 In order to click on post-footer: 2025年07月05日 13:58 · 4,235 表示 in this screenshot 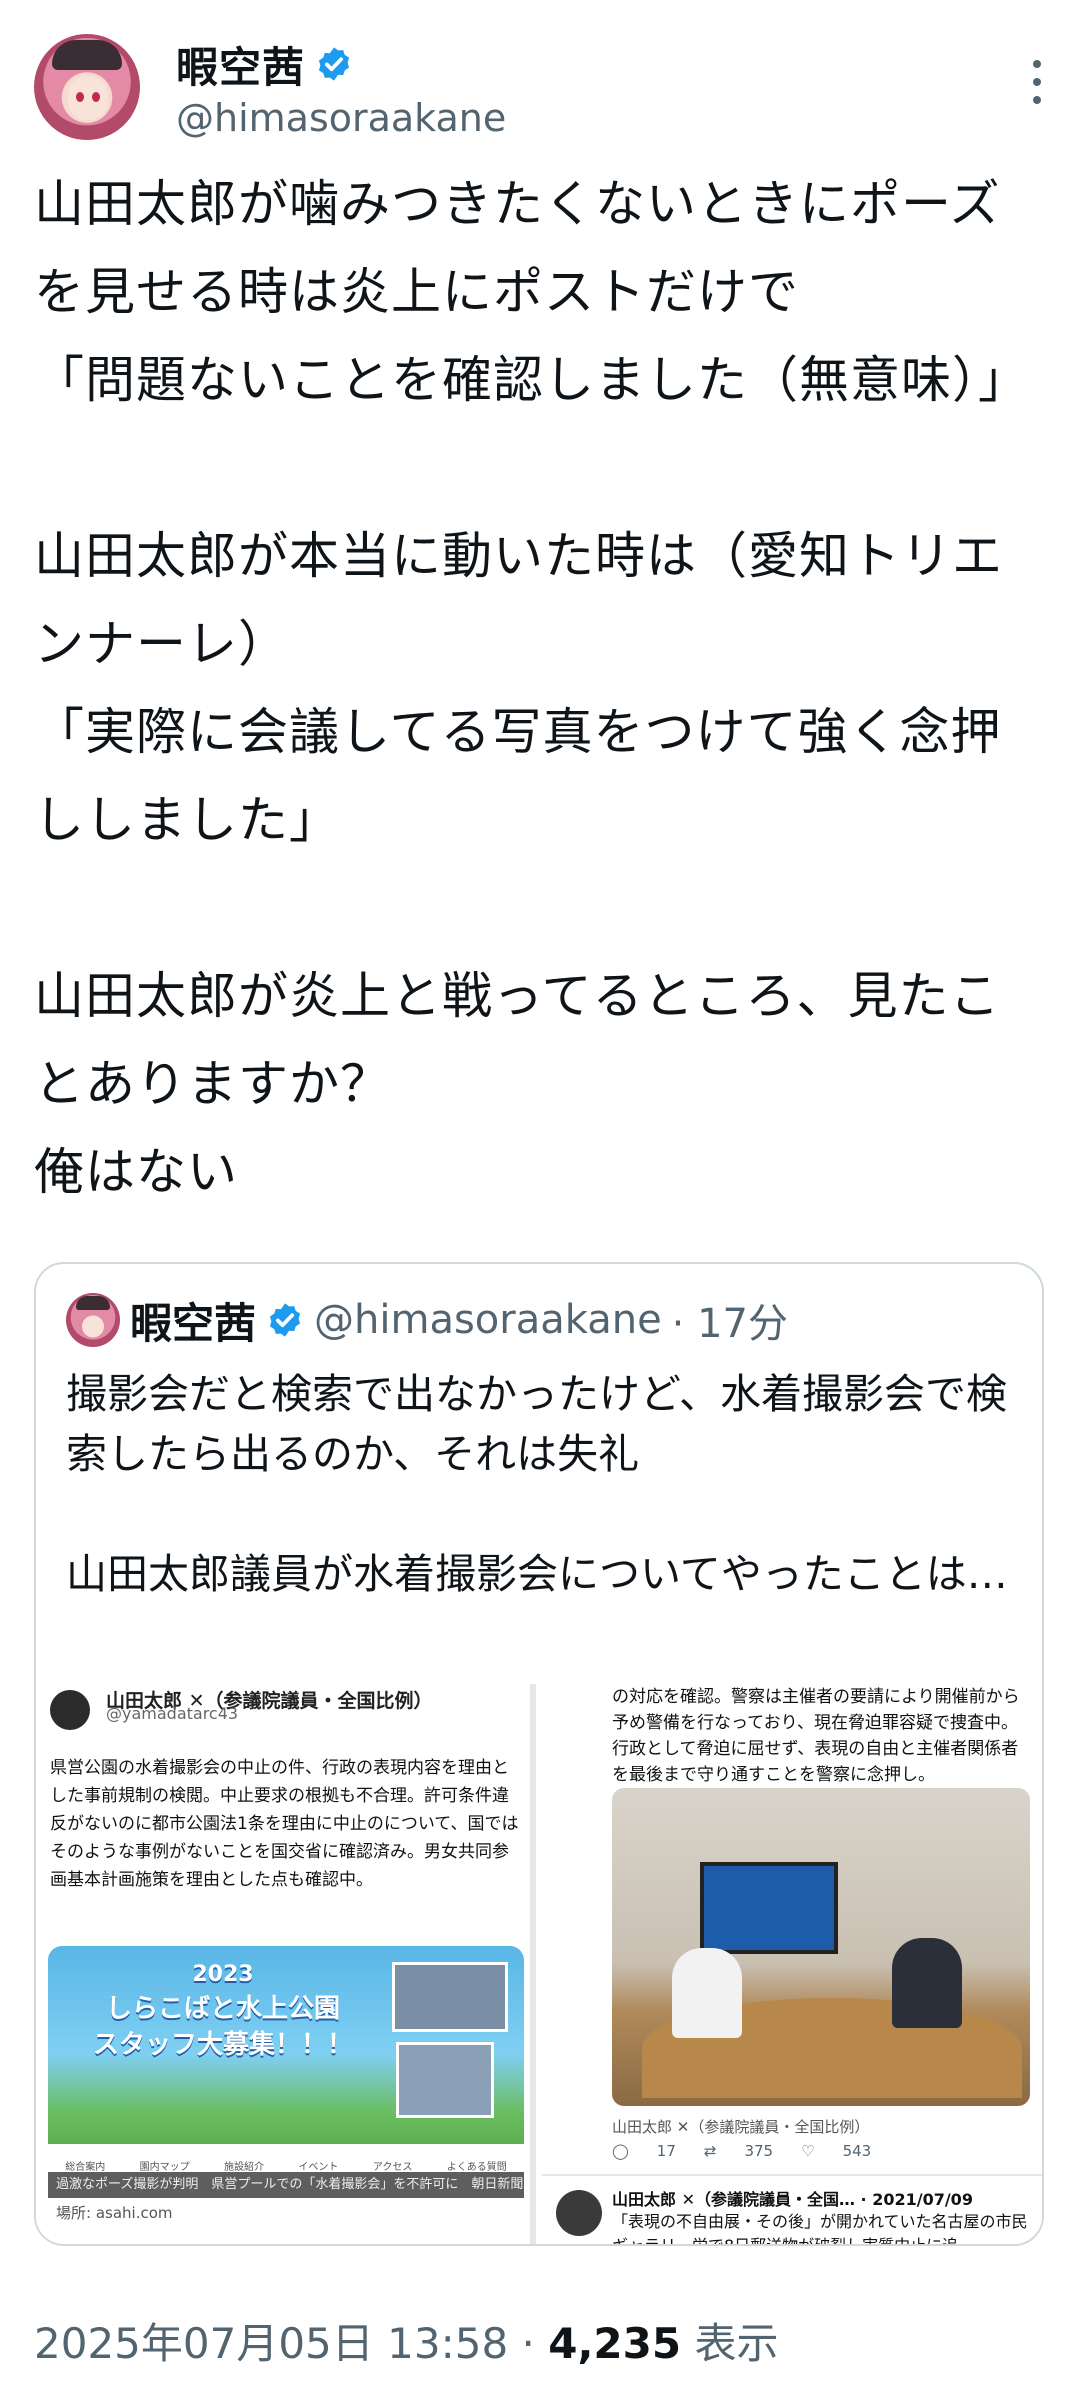, I will do `click(406, 2340)`.